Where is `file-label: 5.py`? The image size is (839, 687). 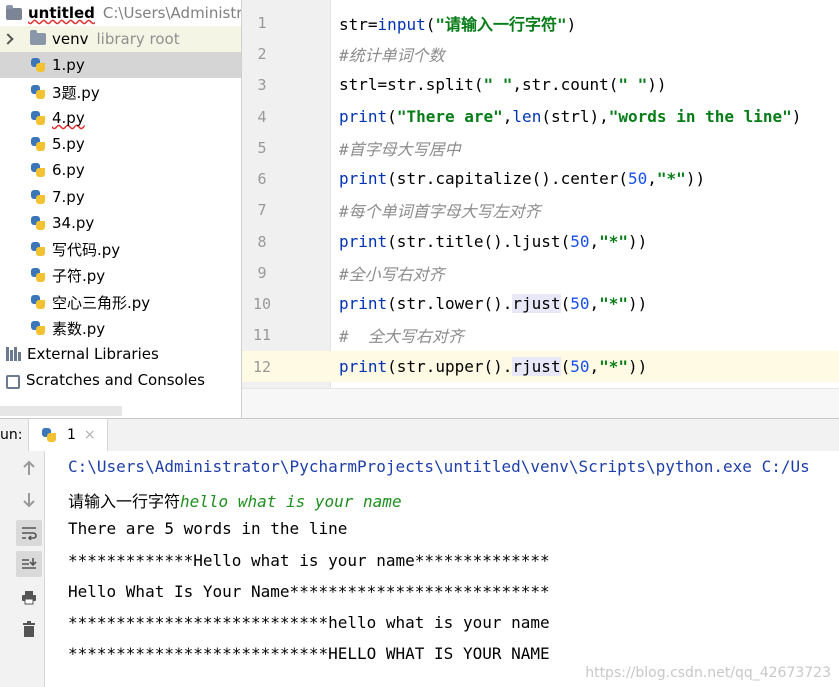
file-label: 5.py is located at coordinates (68, 144).